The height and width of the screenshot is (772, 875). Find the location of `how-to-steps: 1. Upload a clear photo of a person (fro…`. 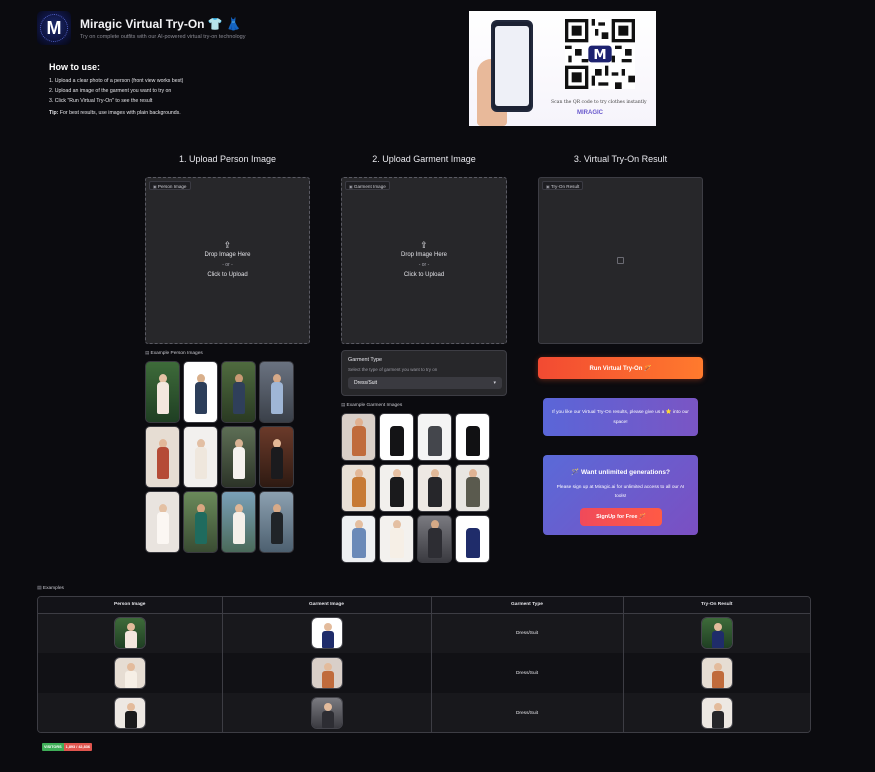

how-to-steps: 1. Upload a clear photo of a person (fro… is located at coordinates (116, 91).